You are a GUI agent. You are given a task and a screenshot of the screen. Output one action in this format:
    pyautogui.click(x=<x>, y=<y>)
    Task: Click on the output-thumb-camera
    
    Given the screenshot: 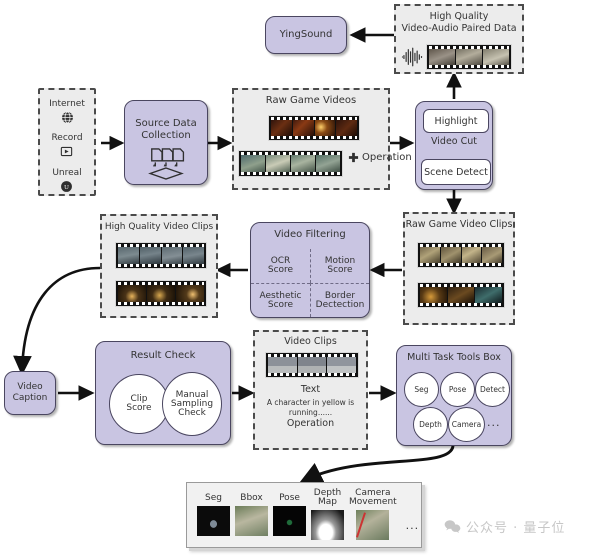 What is the action you would take?
    pyautogui.click(x=373, y=525)
    